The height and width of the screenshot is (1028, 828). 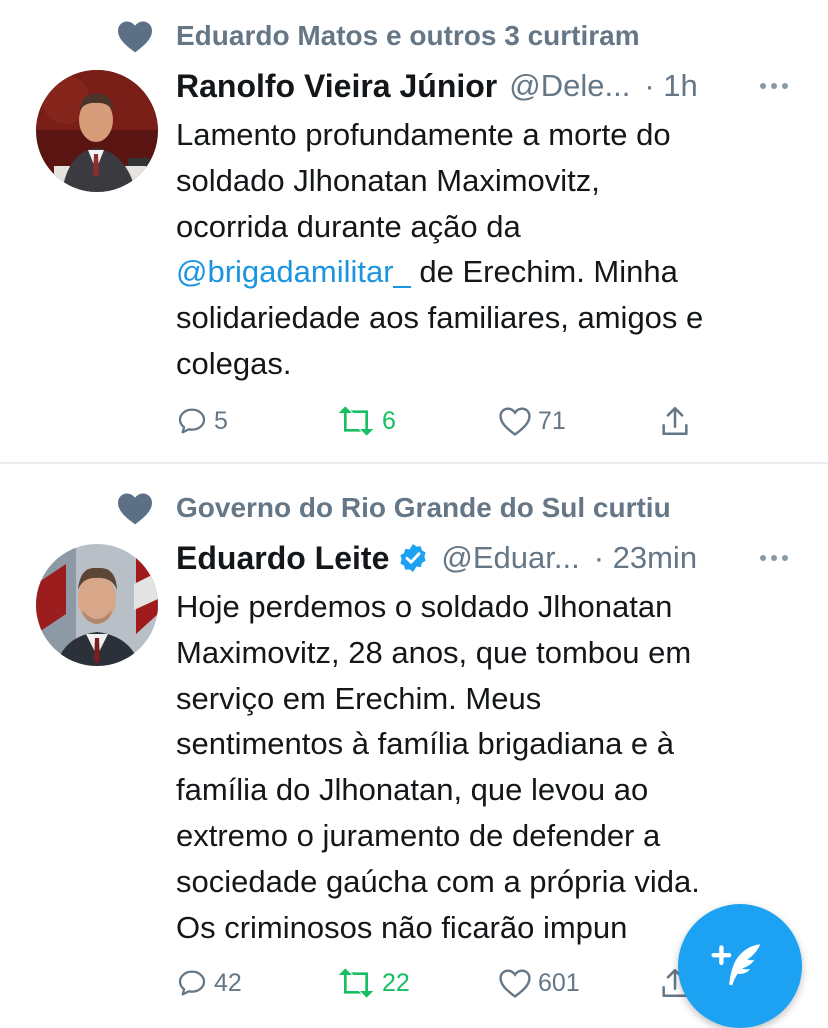 I want to click on tweet-time: · 23min, so click(x=645, y=557).